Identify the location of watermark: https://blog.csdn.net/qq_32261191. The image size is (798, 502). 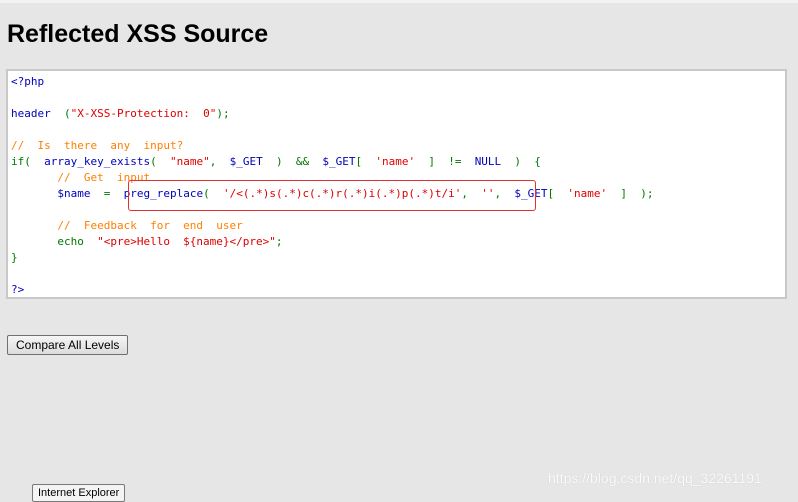
(655, 478).